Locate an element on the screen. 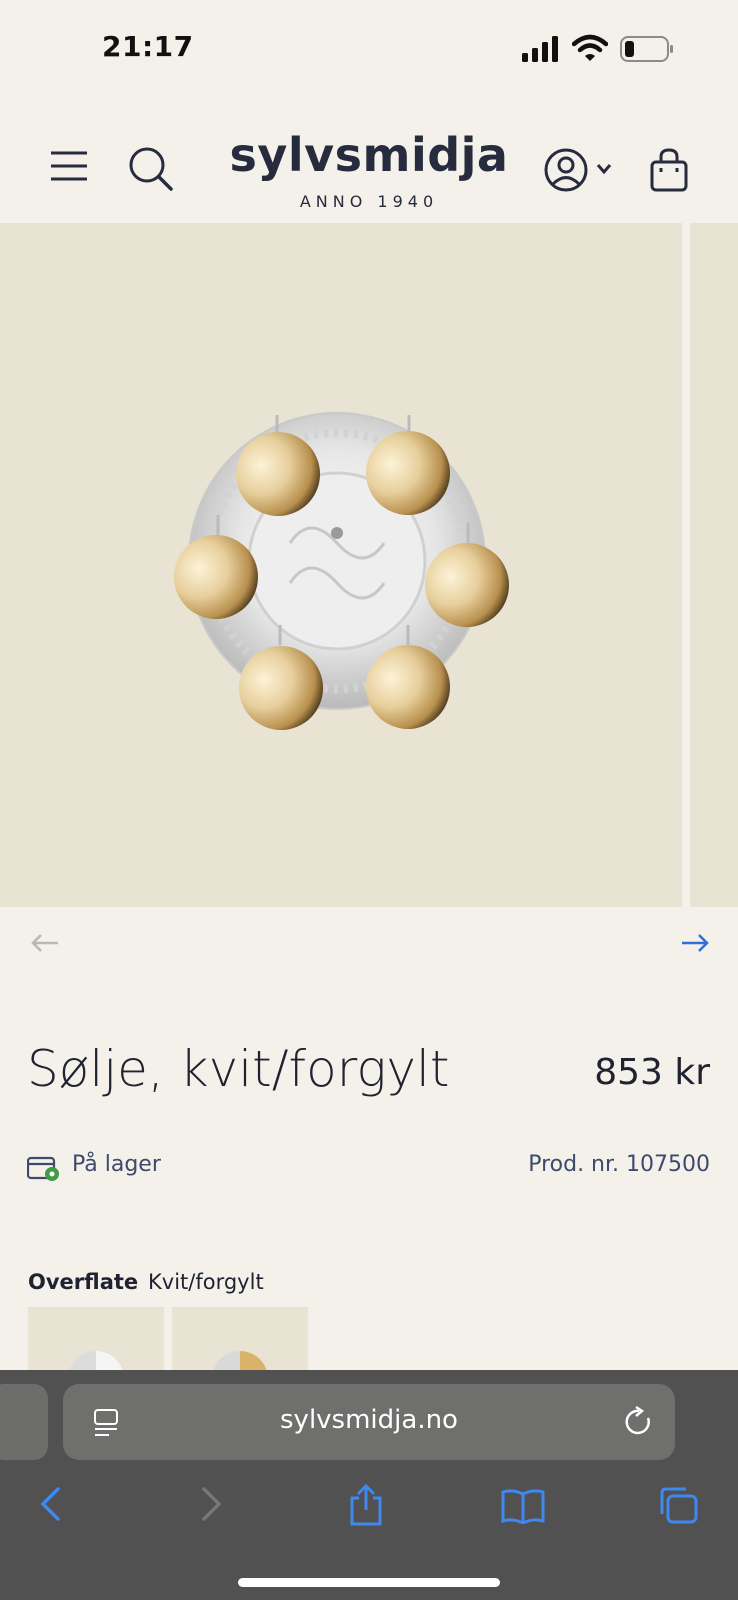 Image resolution: width=738 pixels, height=1600 pixels. stock-icon is located at coordinates (43, 1168).